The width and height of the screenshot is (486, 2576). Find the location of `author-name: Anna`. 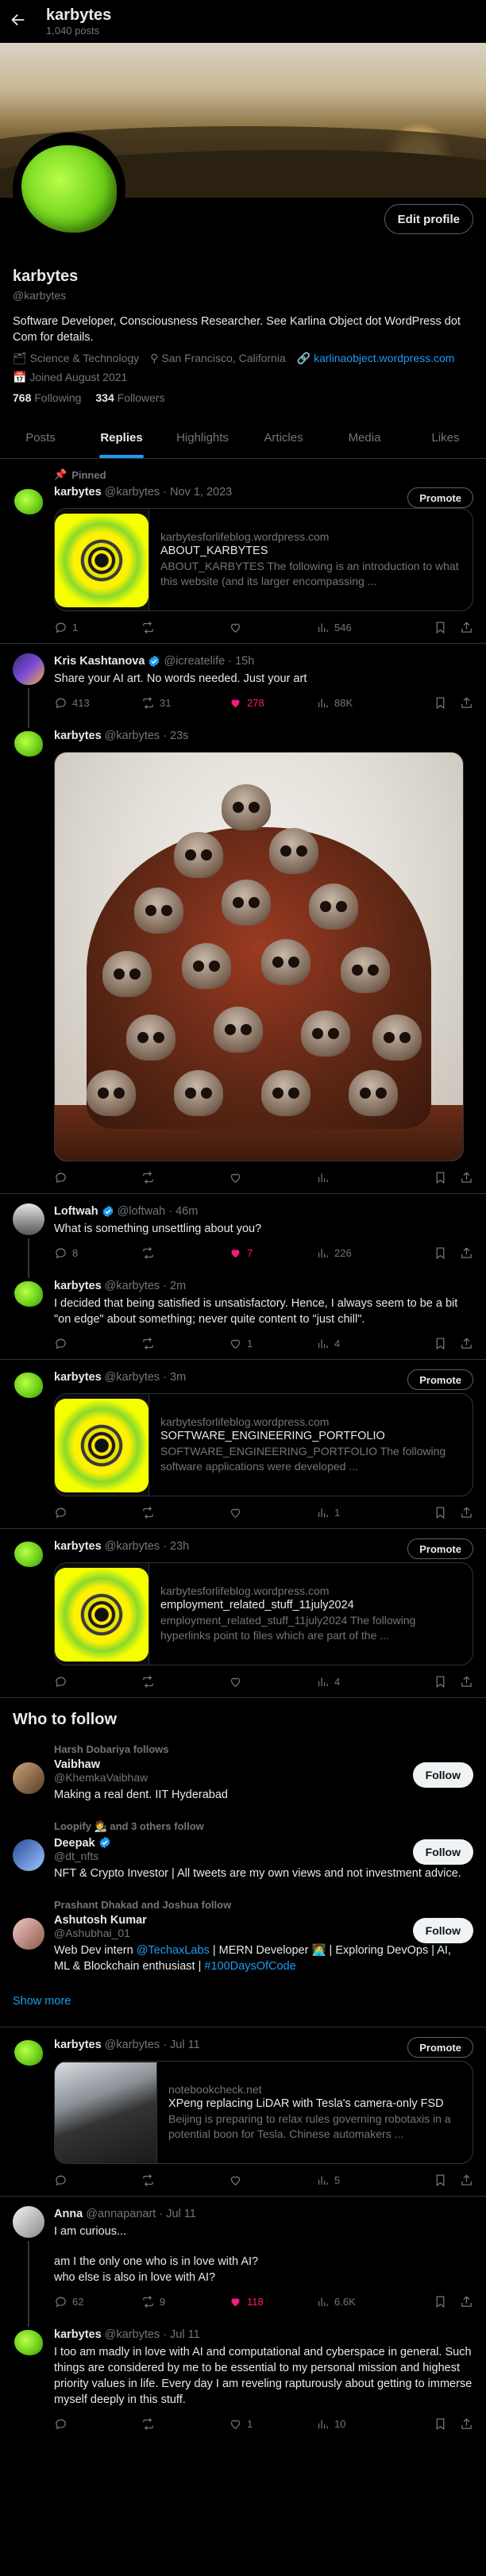

author-name: Anna is located at coordinates (68, 2214).